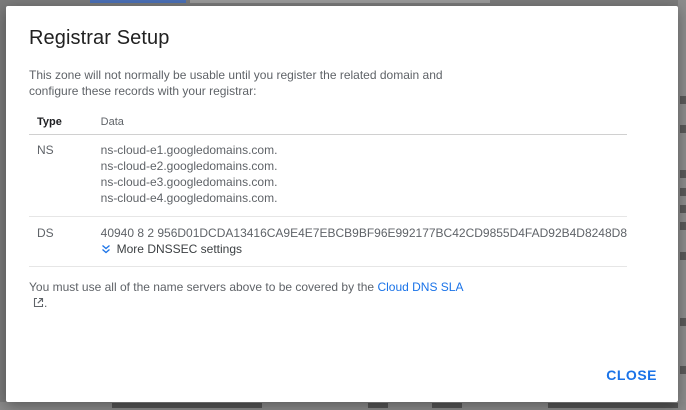 This screenshot has height=410, width=686. What do you see at coordinates (179, 249) in the screenshot?
I see `more-dnssec-settings-label: More DNSSEC settings` at bounding box center [179, 249].